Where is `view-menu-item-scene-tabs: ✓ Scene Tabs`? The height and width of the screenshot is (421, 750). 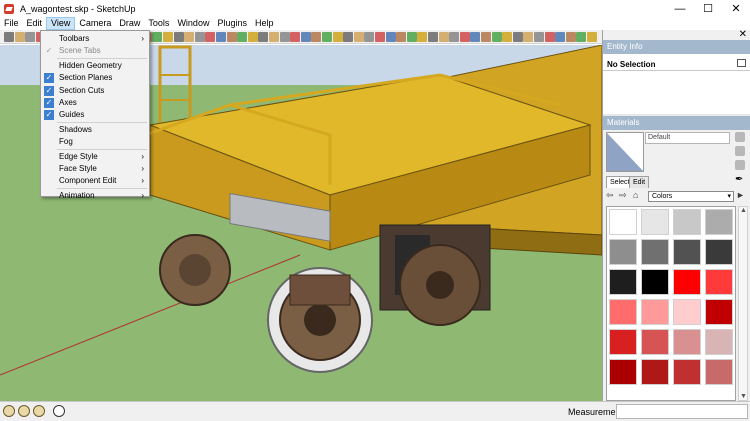
view-menu-item-scene-tabs: ✓ Scene Tabs is located at coordinates (95, 51).